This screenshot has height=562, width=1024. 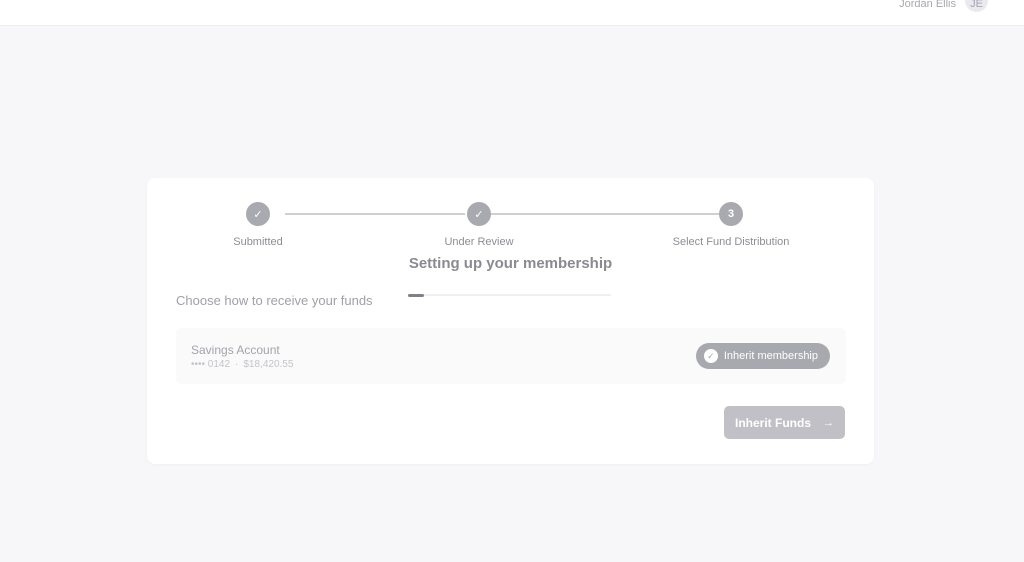 I want to click on avatar: JE, so click(x=976, y=6).